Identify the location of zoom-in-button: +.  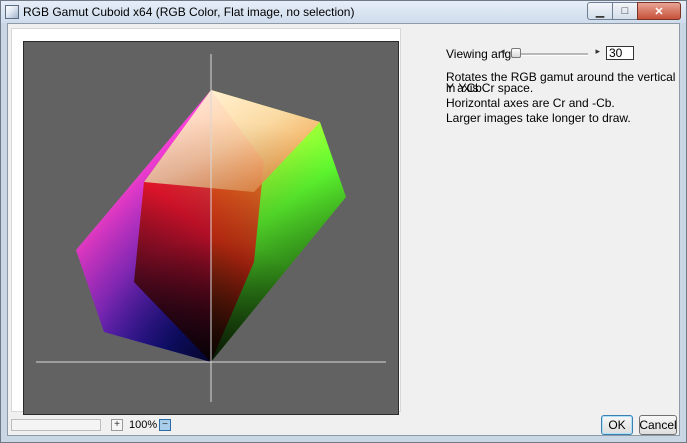
(117, 425).